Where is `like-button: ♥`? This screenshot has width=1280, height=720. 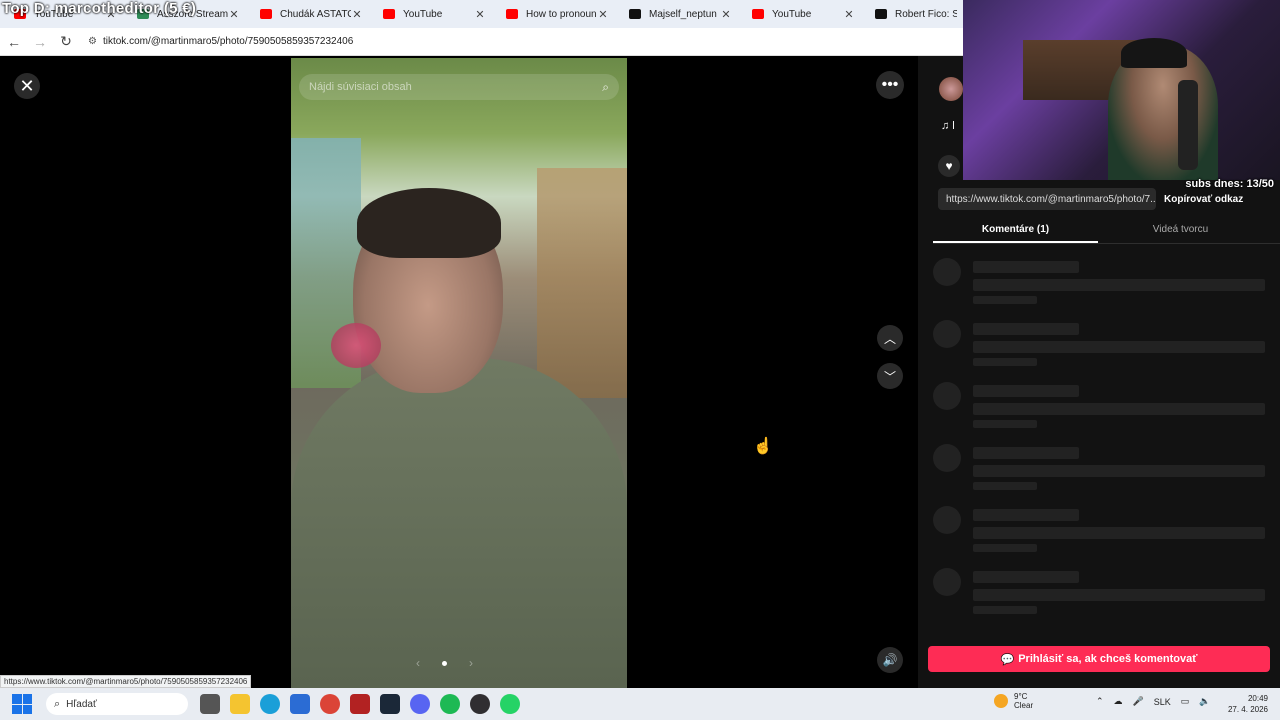
like-button: ♥ is located at coordinates (949, 166).